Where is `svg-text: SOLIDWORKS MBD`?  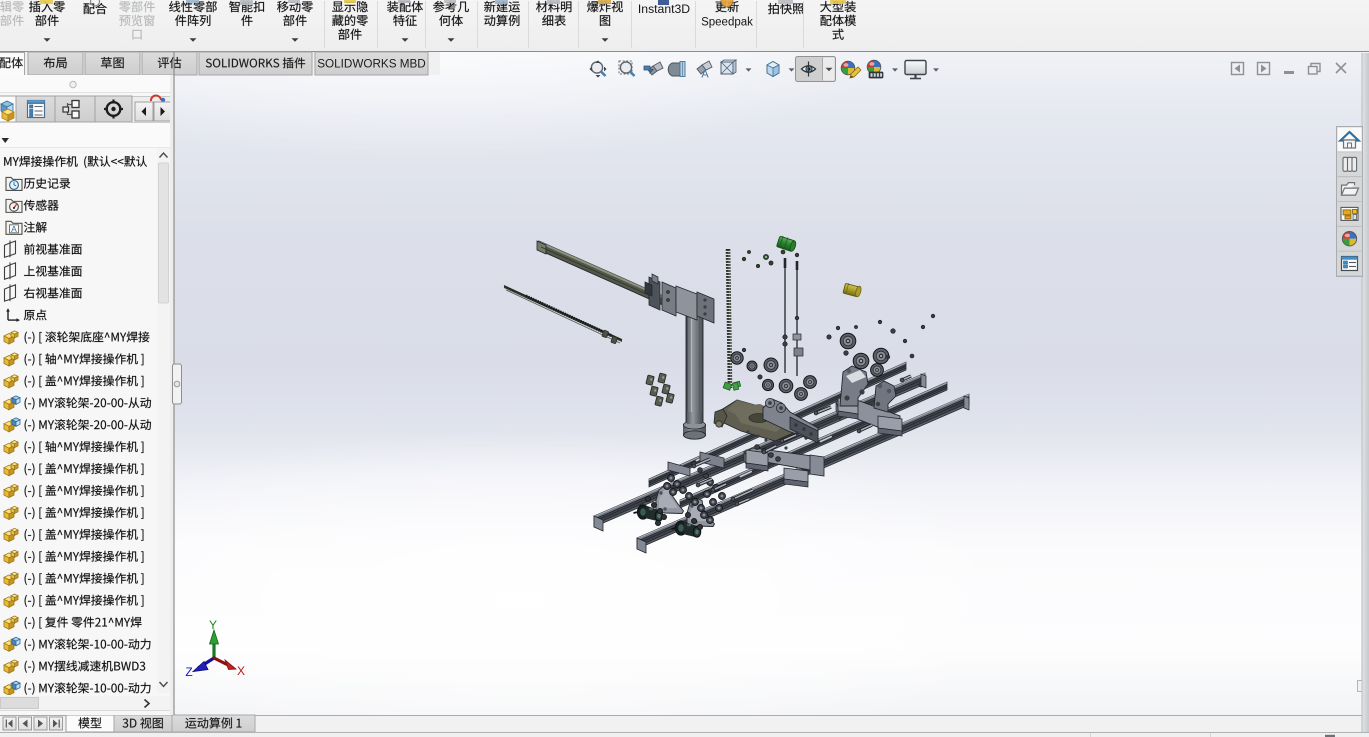 svg-text: SOLIDWORKS MBD is located at coordinates (371, 63).